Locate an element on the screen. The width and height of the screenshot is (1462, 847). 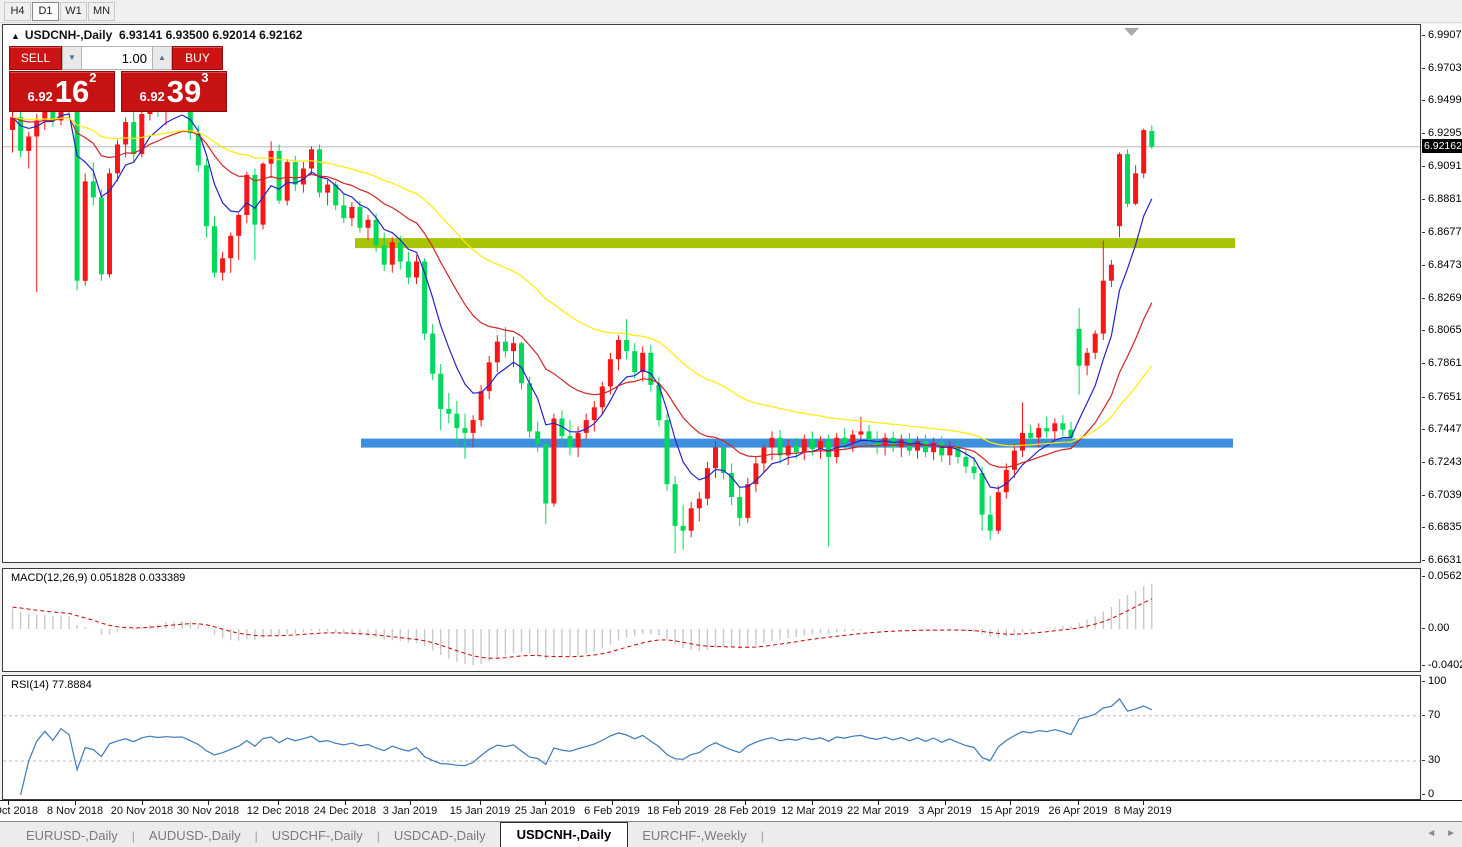
volume-decrease-button: ▼ is located at coordinates (72, 58).